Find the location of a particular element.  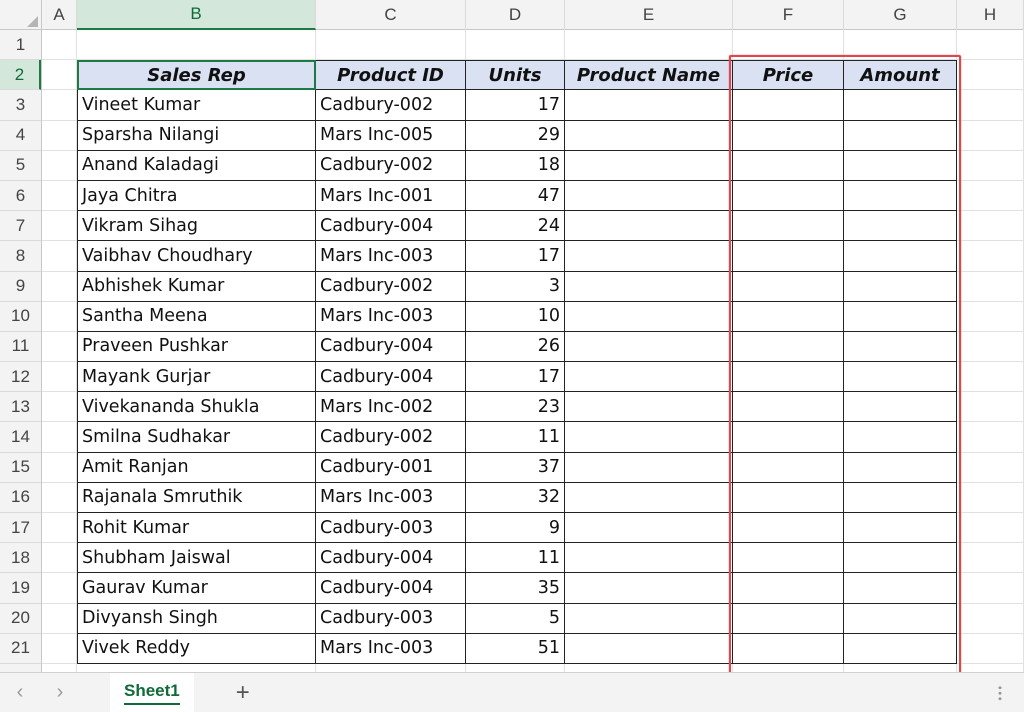

column-header-h: H is located at coordinates (990, 15).